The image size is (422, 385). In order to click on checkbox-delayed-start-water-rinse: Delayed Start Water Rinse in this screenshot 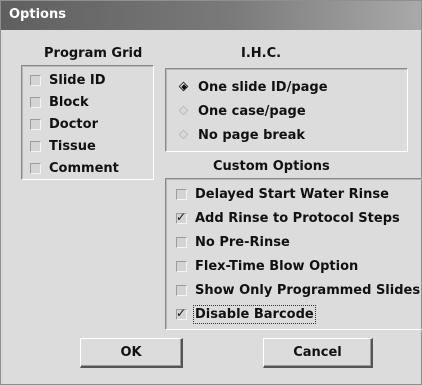, I will do `click(282, 194)`.